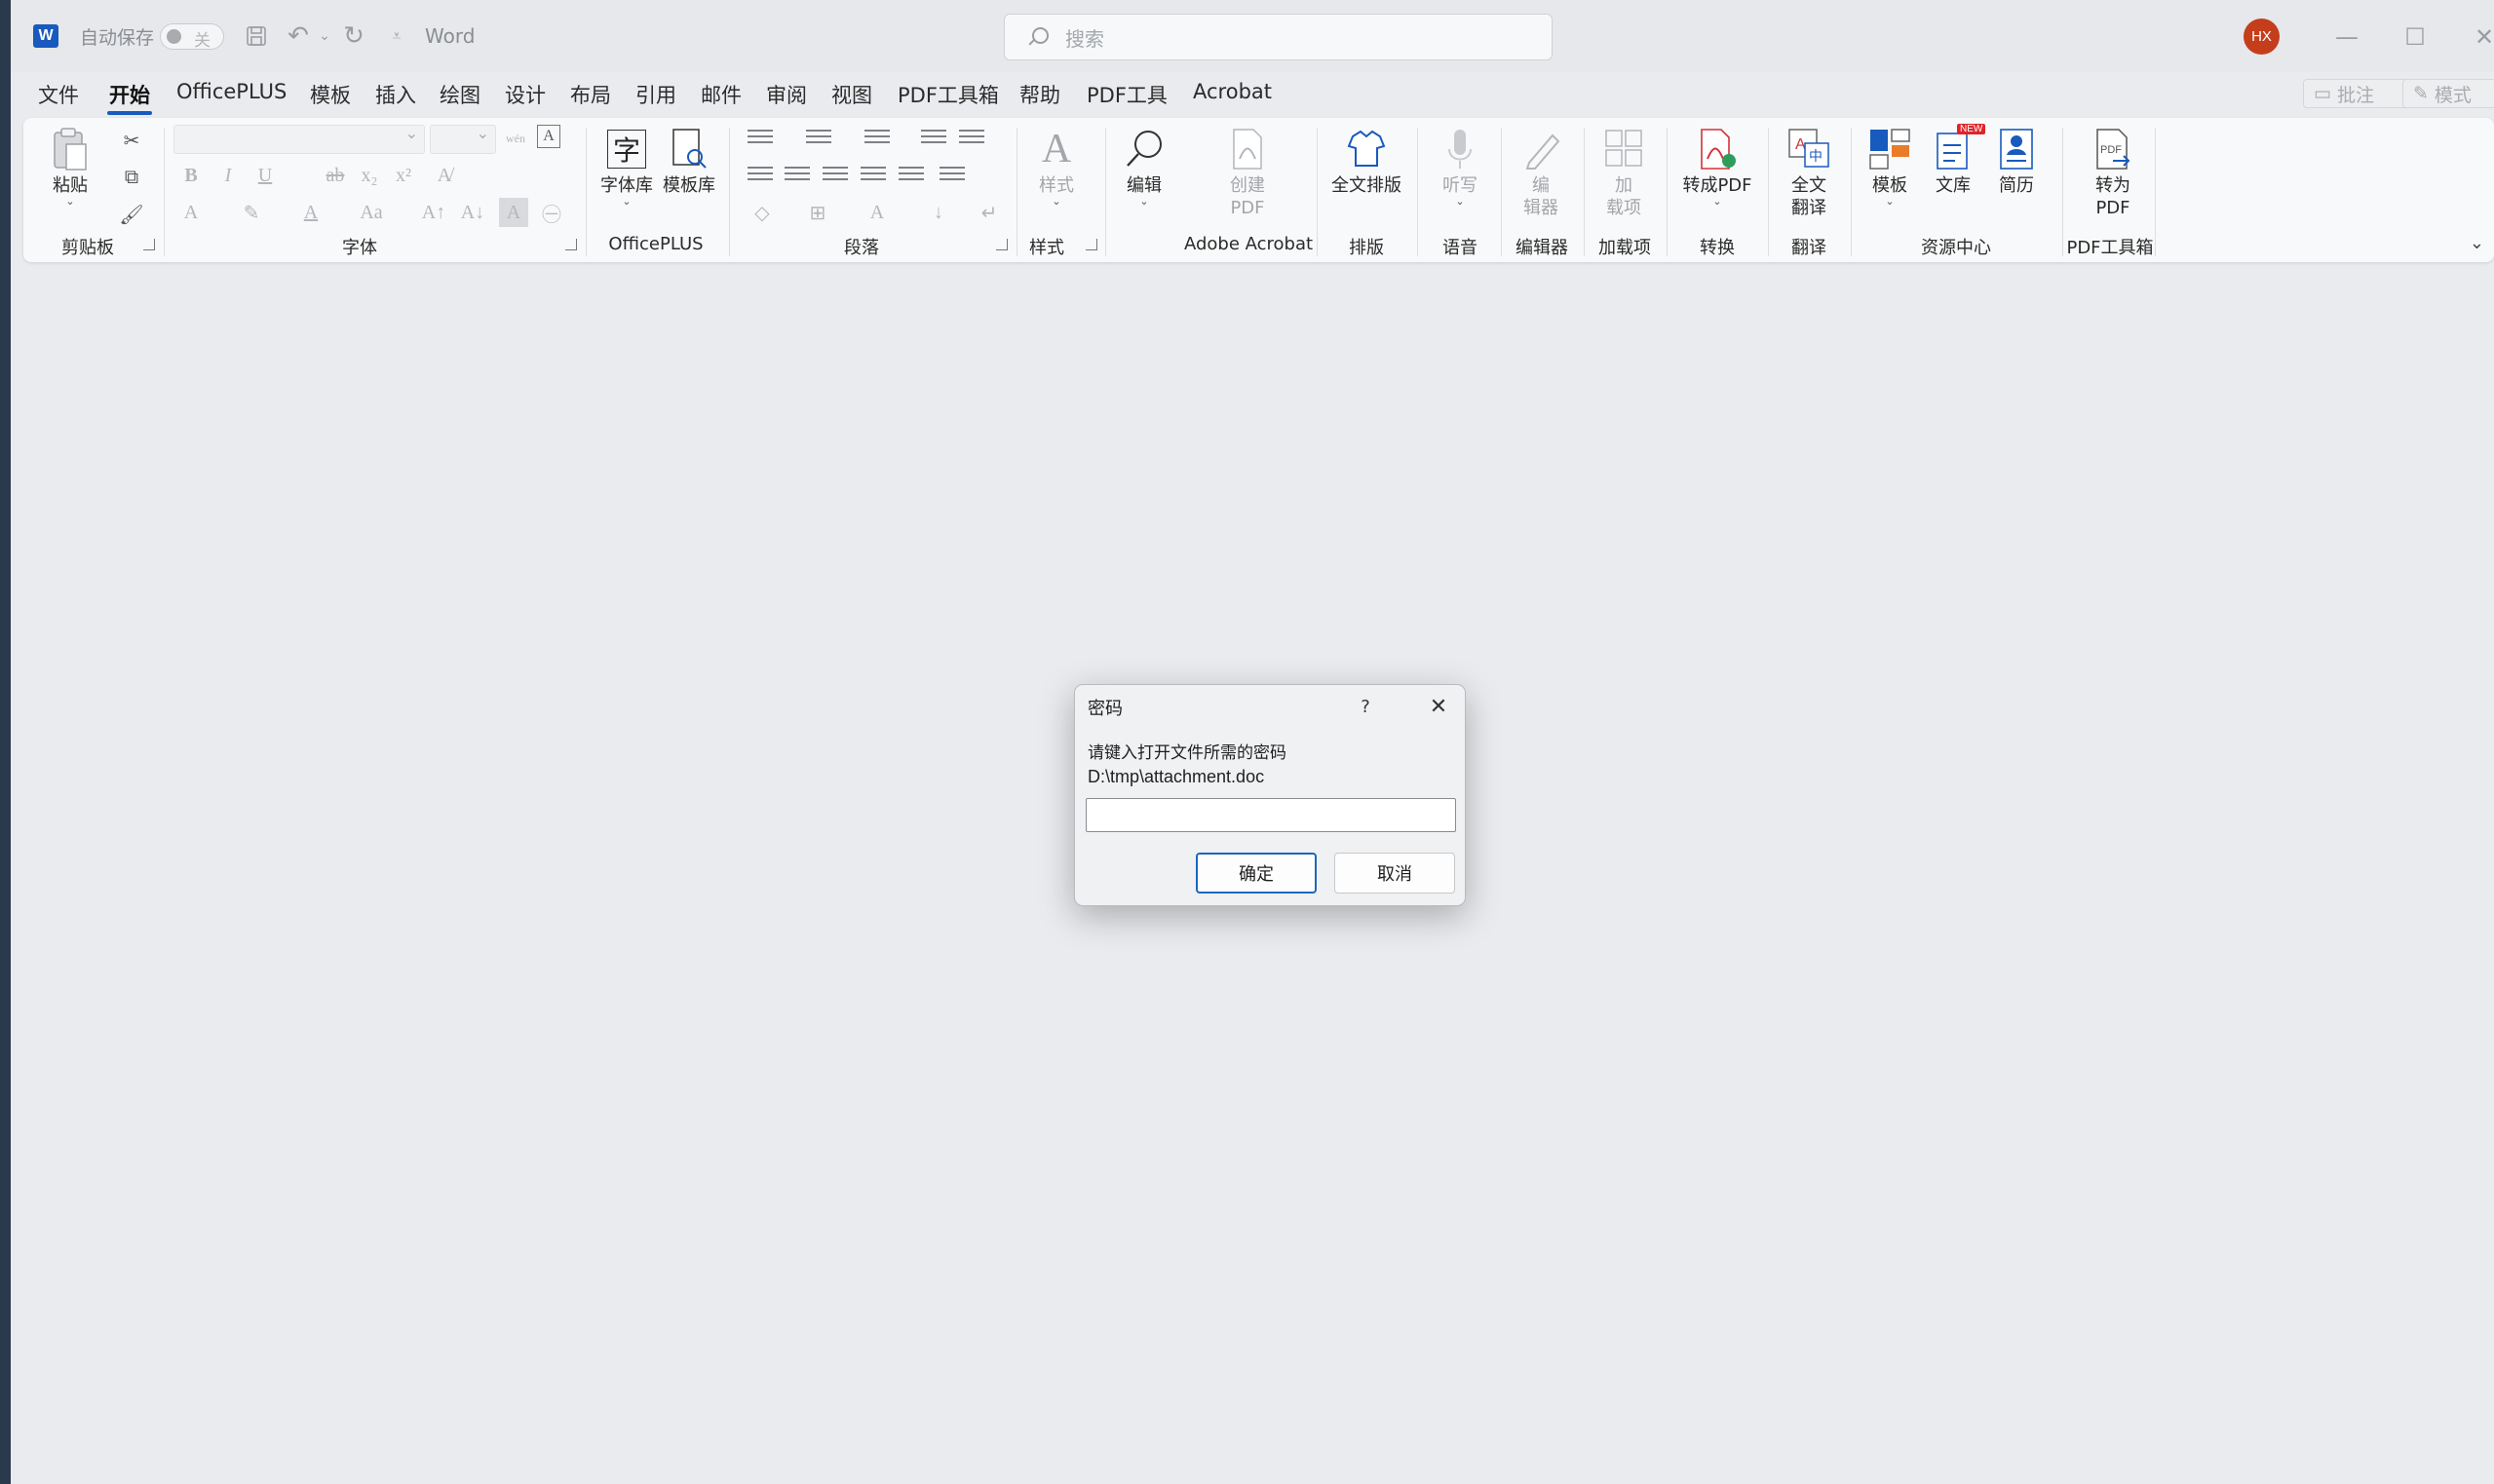  What do you see at coordinates (551, 212) in the screenshot?
I see `enclose-characters-icon: ㊀` at bounding box center [551, 212].